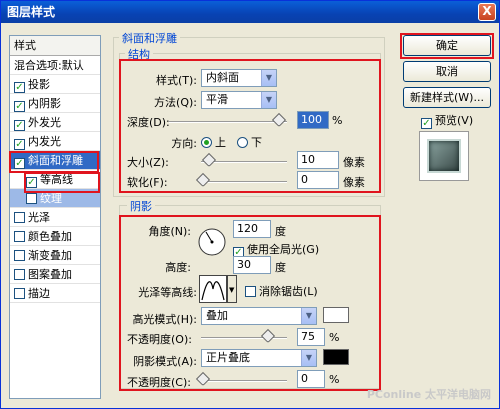 This screenshot has height=409, width=500. What do you see at coordinates (167, 292) in the screenshot?
I see `gloss-contour-label: 光泽等高线:` at bounding box center [167, 292].